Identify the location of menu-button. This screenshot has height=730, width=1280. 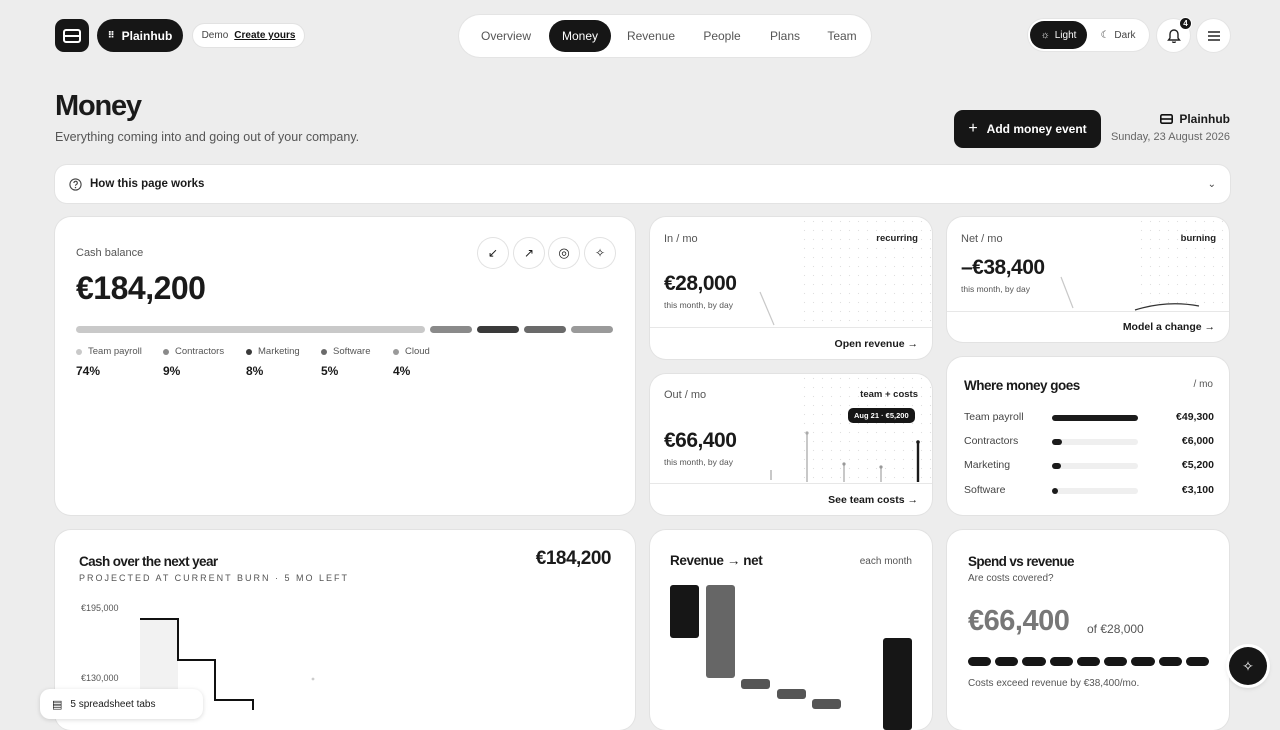
(1213, 35).